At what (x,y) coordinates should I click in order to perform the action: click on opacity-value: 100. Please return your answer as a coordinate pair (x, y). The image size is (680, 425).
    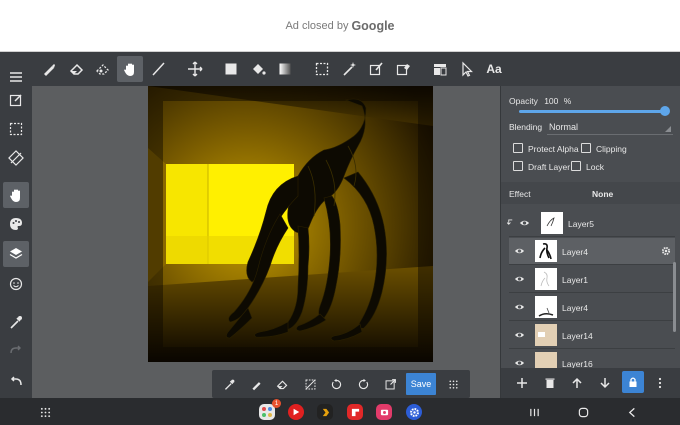
    Looking at the image, I should click on (551, 101).